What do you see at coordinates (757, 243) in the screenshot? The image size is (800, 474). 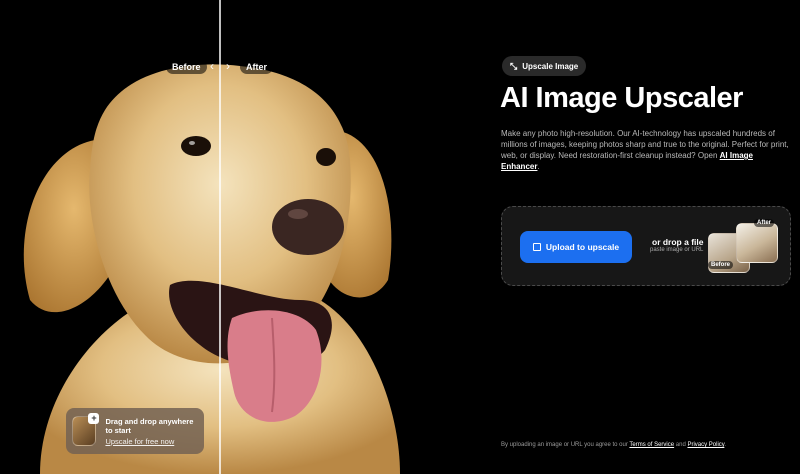 I see `sample-after-thumbnail` at bounding box center [757, 243].